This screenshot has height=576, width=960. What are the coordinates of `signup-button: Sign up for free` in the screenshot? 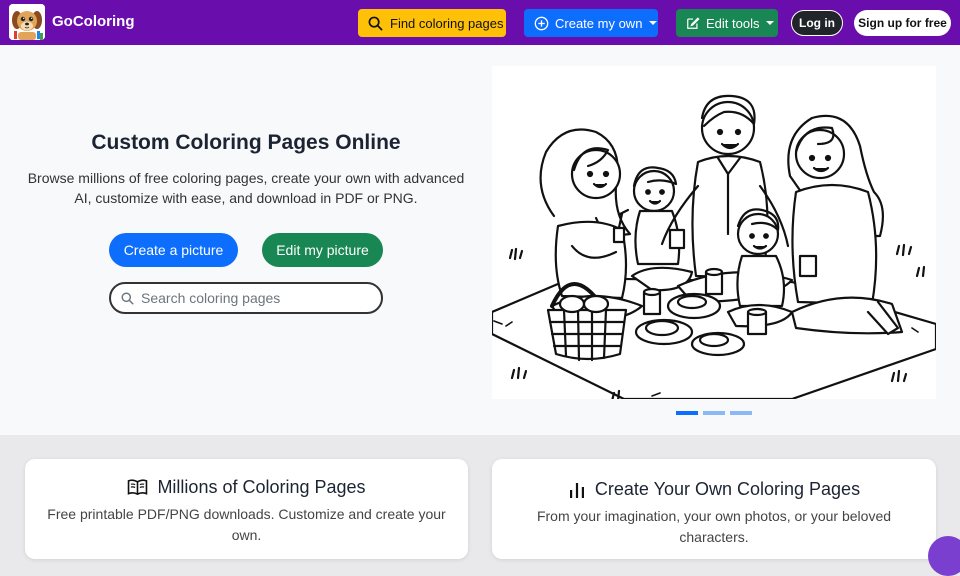 It's located at (902, 23).